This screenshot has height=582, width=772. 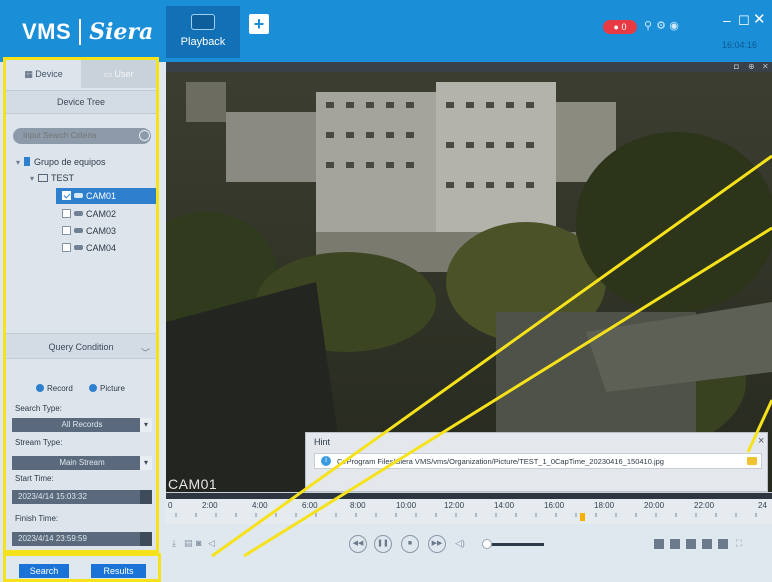 I want to click on stream-type-select: Main Stream ▾, so click(x=82, y=463).